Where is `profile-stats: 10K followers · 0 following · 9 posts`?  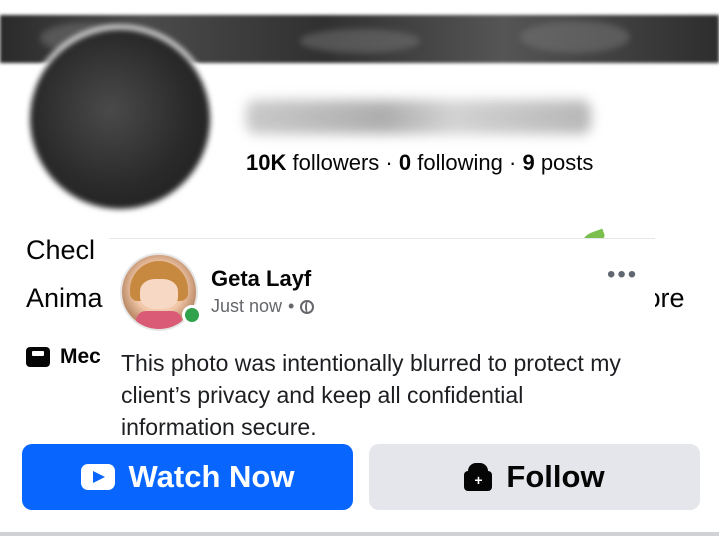
profile-stats: 10K followers · 0 following · 9 posts is located at coordinates (419, 163).